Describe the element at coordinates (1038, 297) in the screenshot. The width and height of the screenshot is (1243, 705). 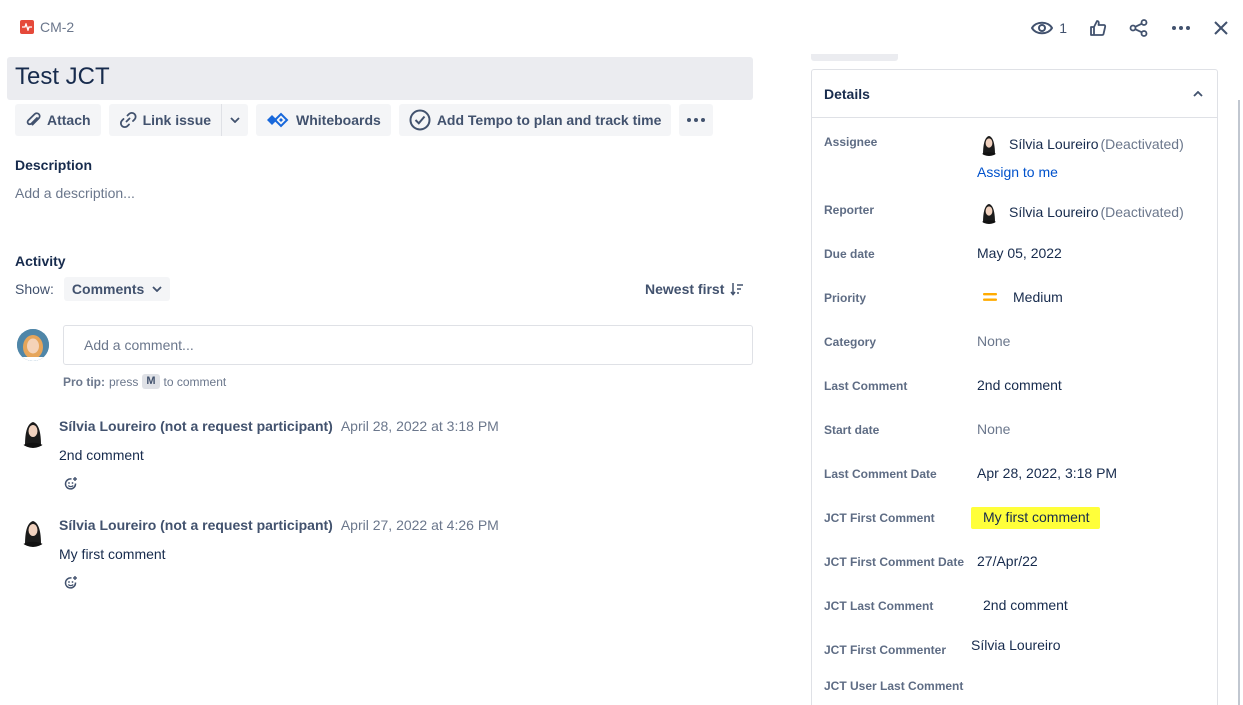
I see `priority-value: Medium` at that location.